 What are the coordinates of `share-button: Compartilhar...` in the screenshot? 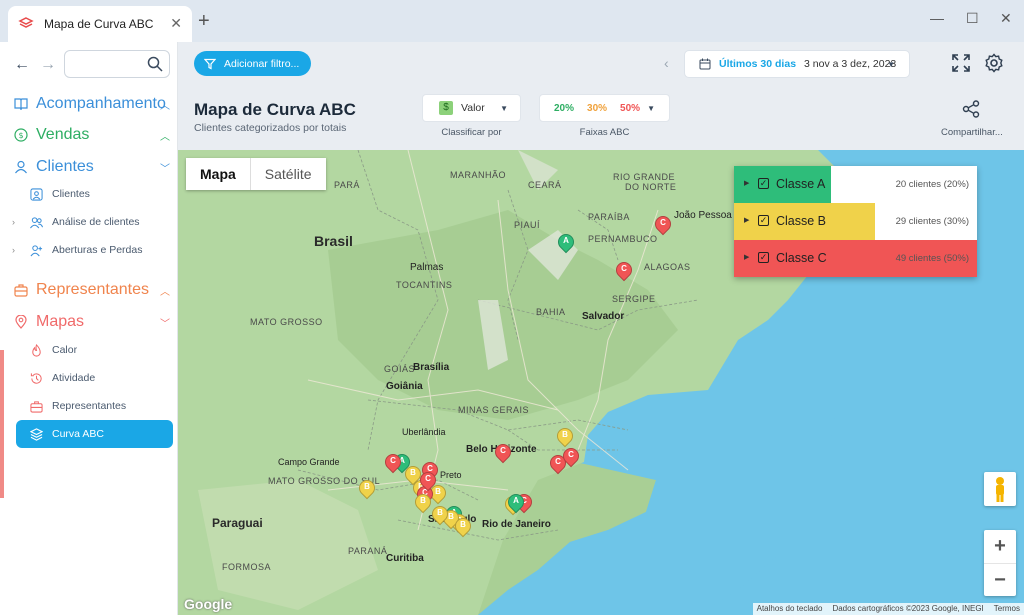 It's located at (972, 119).